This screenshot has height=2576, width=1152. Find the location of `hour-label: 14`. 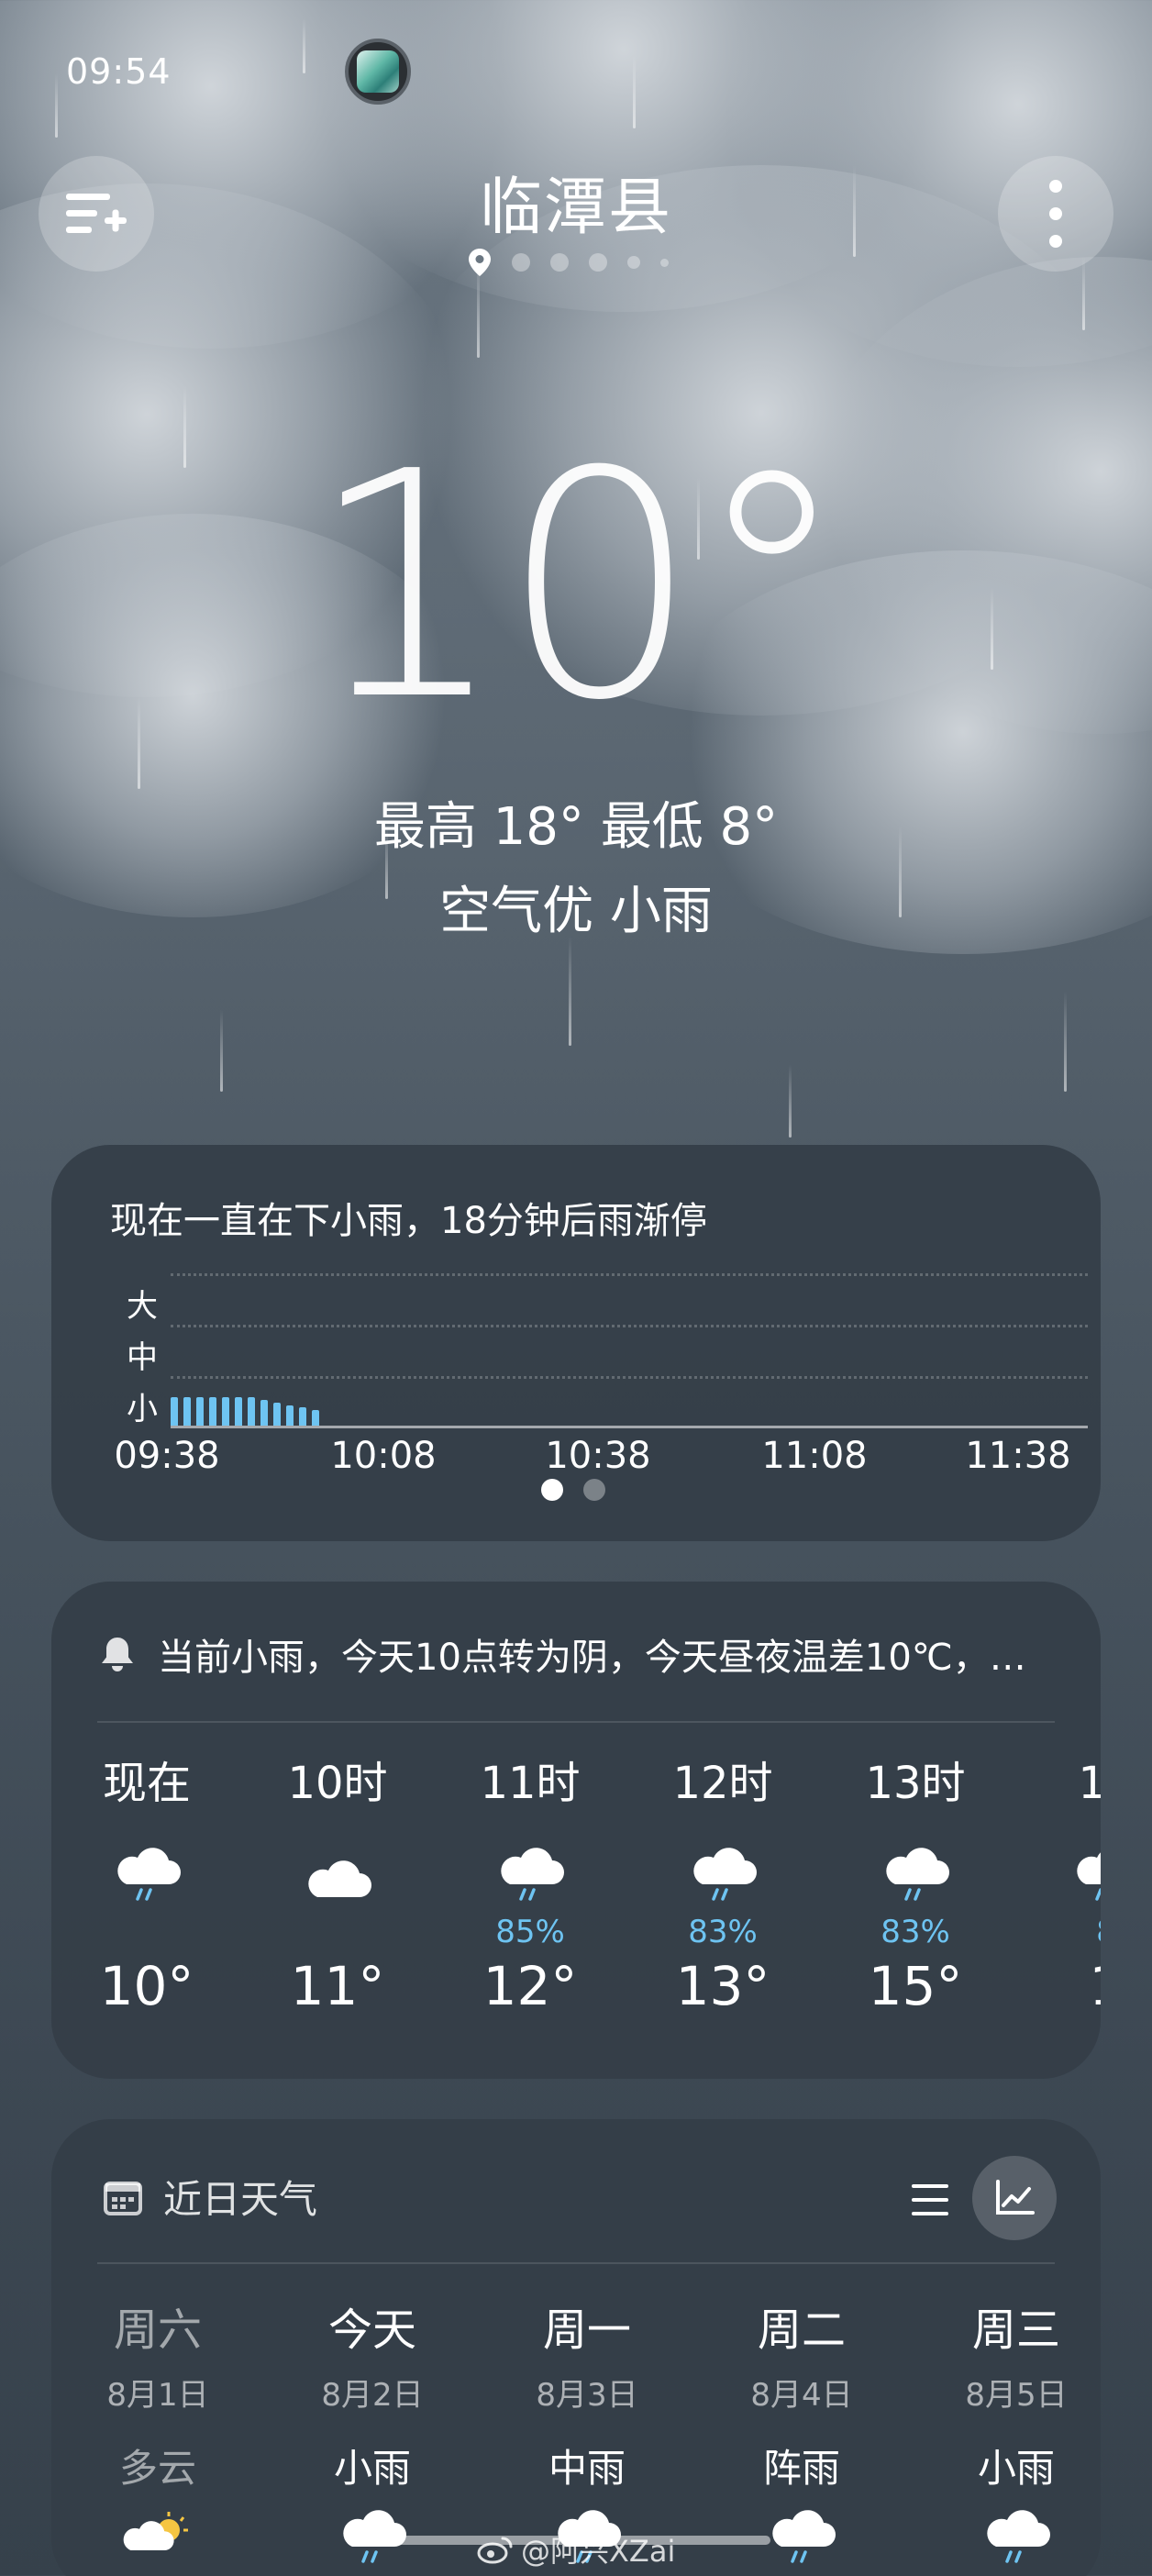

hour-label: 14 is located at coordinates (1089, 1783).